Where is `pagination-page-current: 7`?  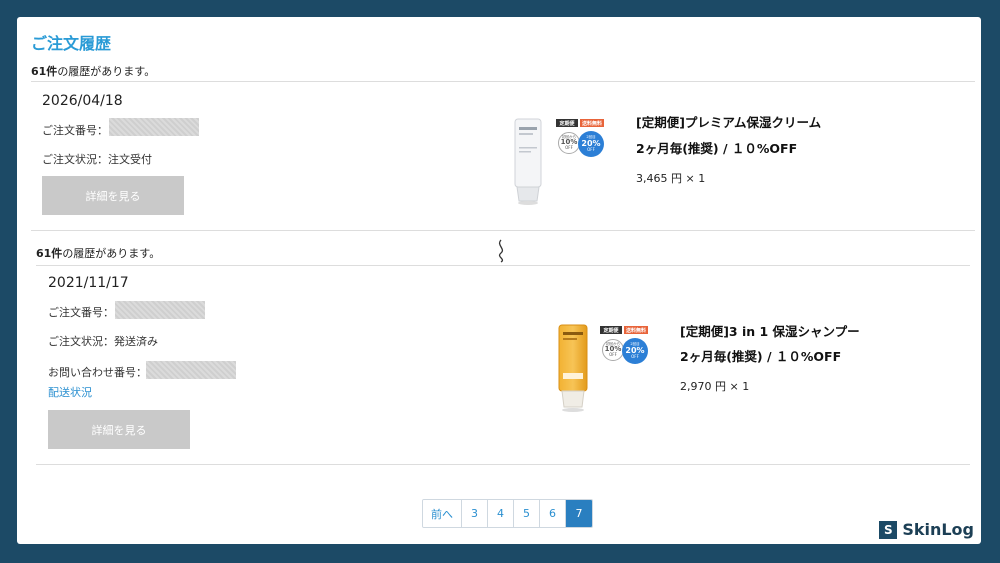
pagination-page-current: 7 is located at coordinates (579, 513).